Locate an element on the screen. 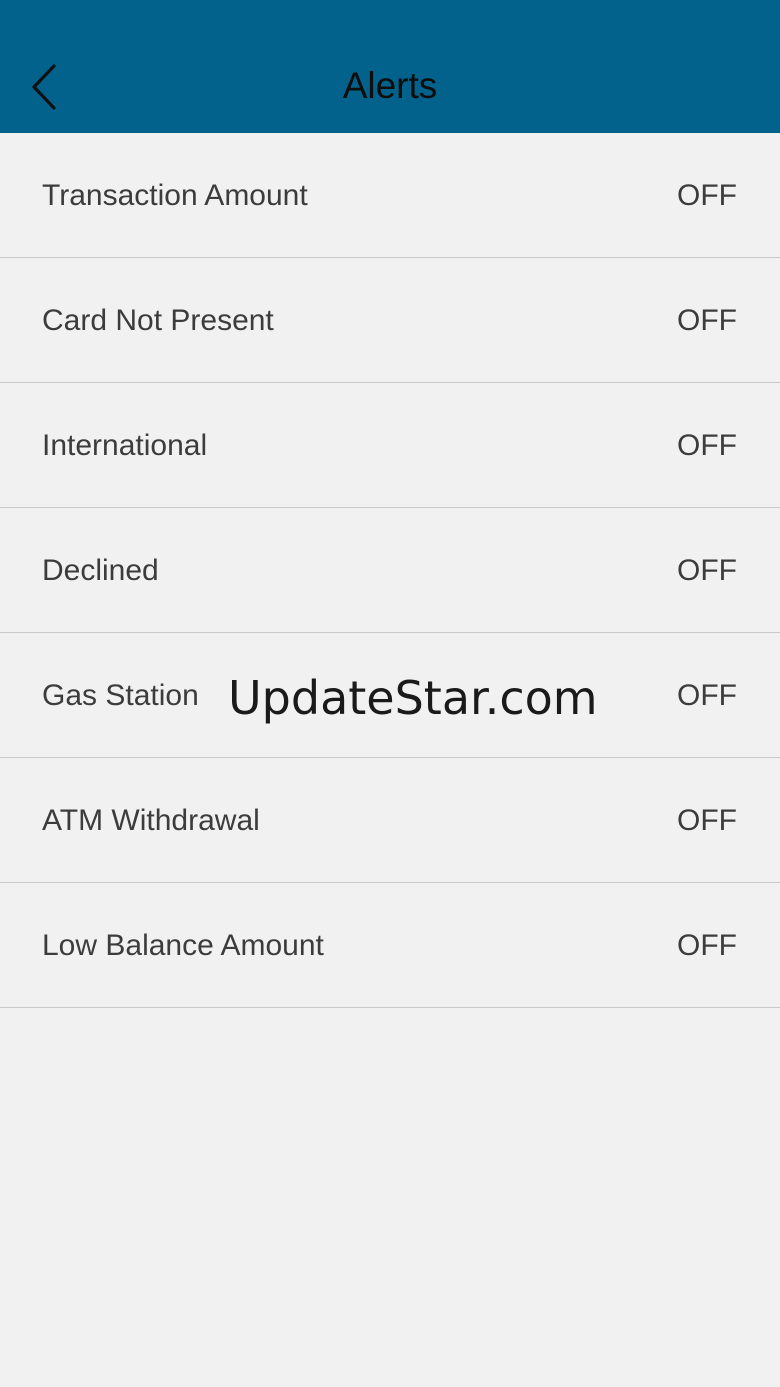 This screenshot has height=1387, width=780. alert-row-transaction-amount: Transaction Amount OFF is located at coordinates (390, 195).